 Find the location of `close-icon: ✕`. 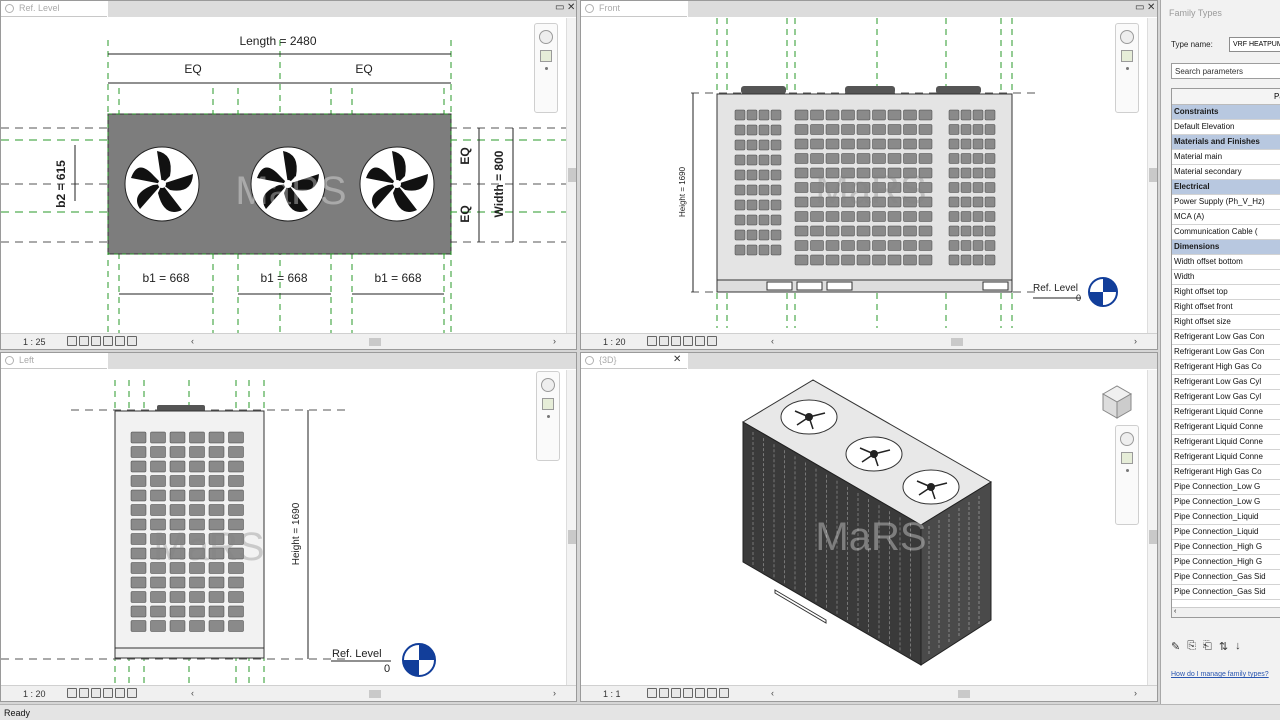

close-icon: ✕ is located at coordinates (1151, 8).